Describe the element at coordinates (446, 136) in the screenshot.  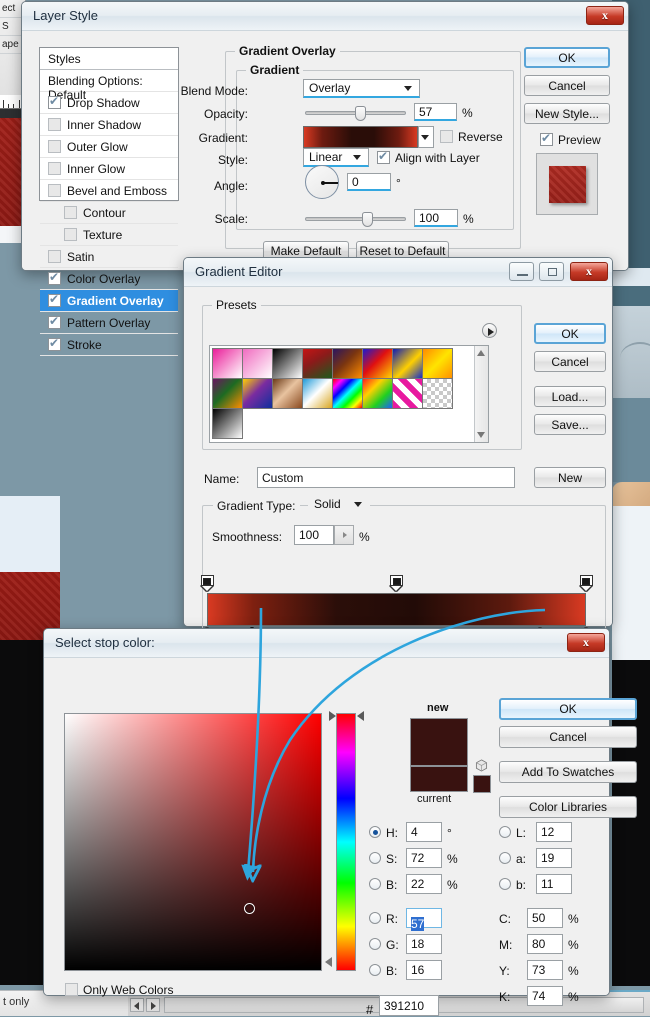
I see `reverse-checkbox` at that location.